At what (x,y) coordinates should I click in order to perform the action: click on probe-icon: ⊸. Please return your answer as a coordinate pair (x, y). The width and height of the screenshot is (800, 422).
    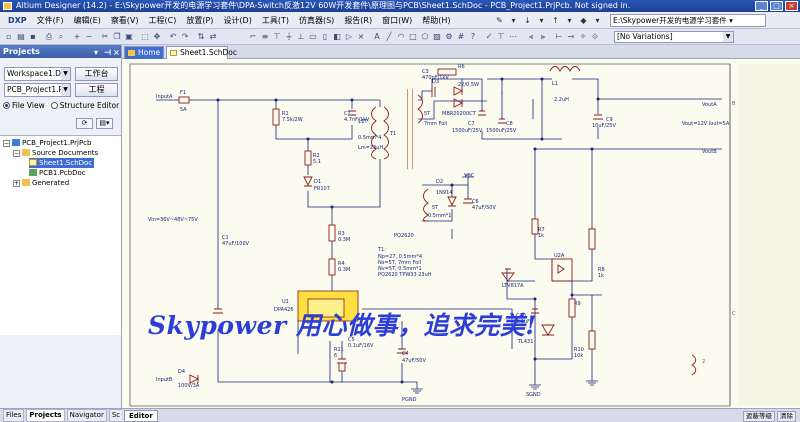
    Looking at the image, I should click on (571, 37).